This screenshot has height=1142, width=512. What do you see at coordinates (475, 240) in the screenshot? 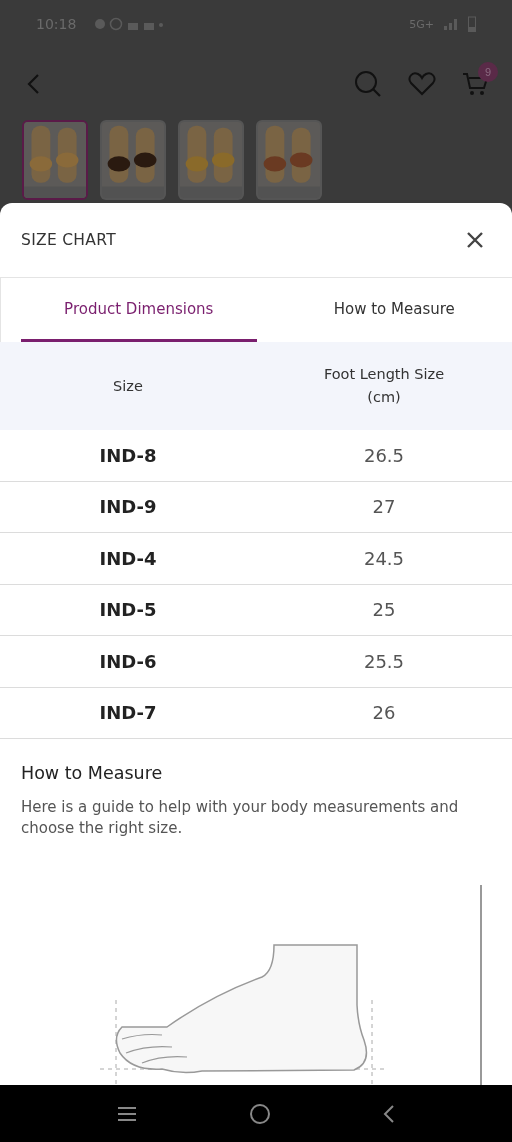
I see `close-button` at bounding box center [475, 240].